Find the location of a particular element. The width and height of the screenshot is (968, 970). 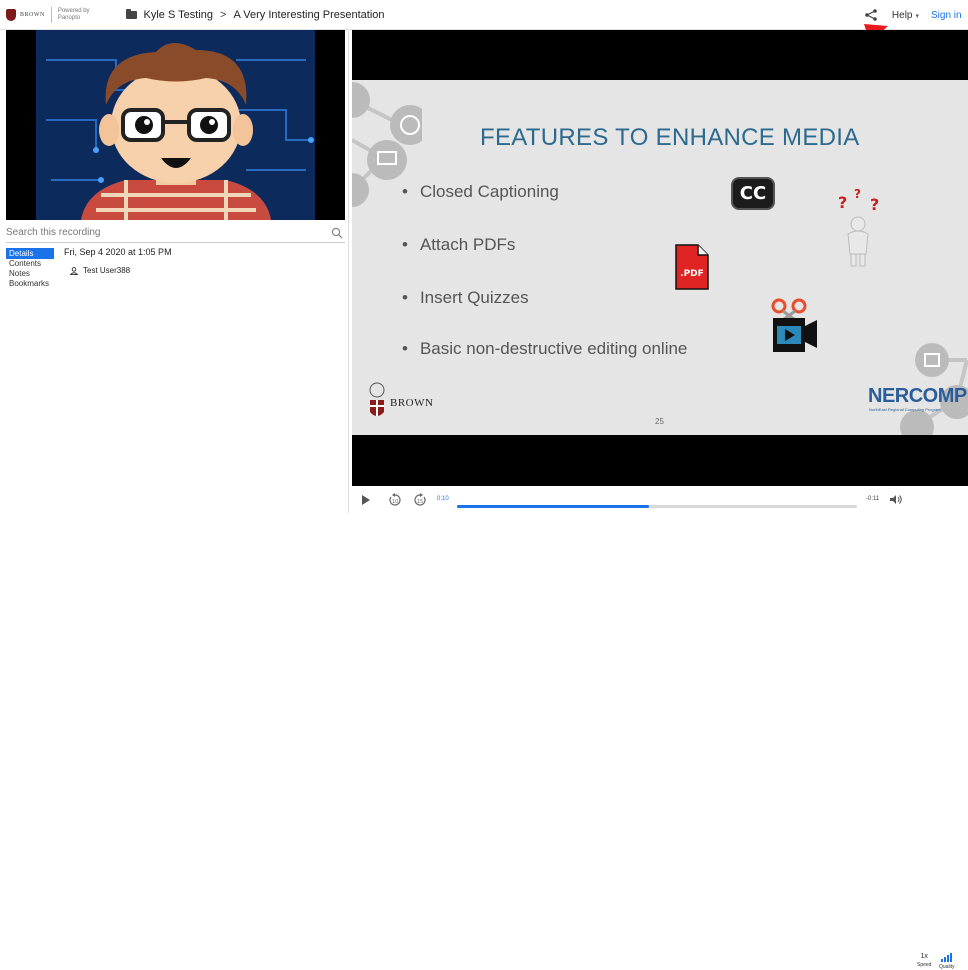

pdf-icon: .PDF is located at coordinates (692, 267).